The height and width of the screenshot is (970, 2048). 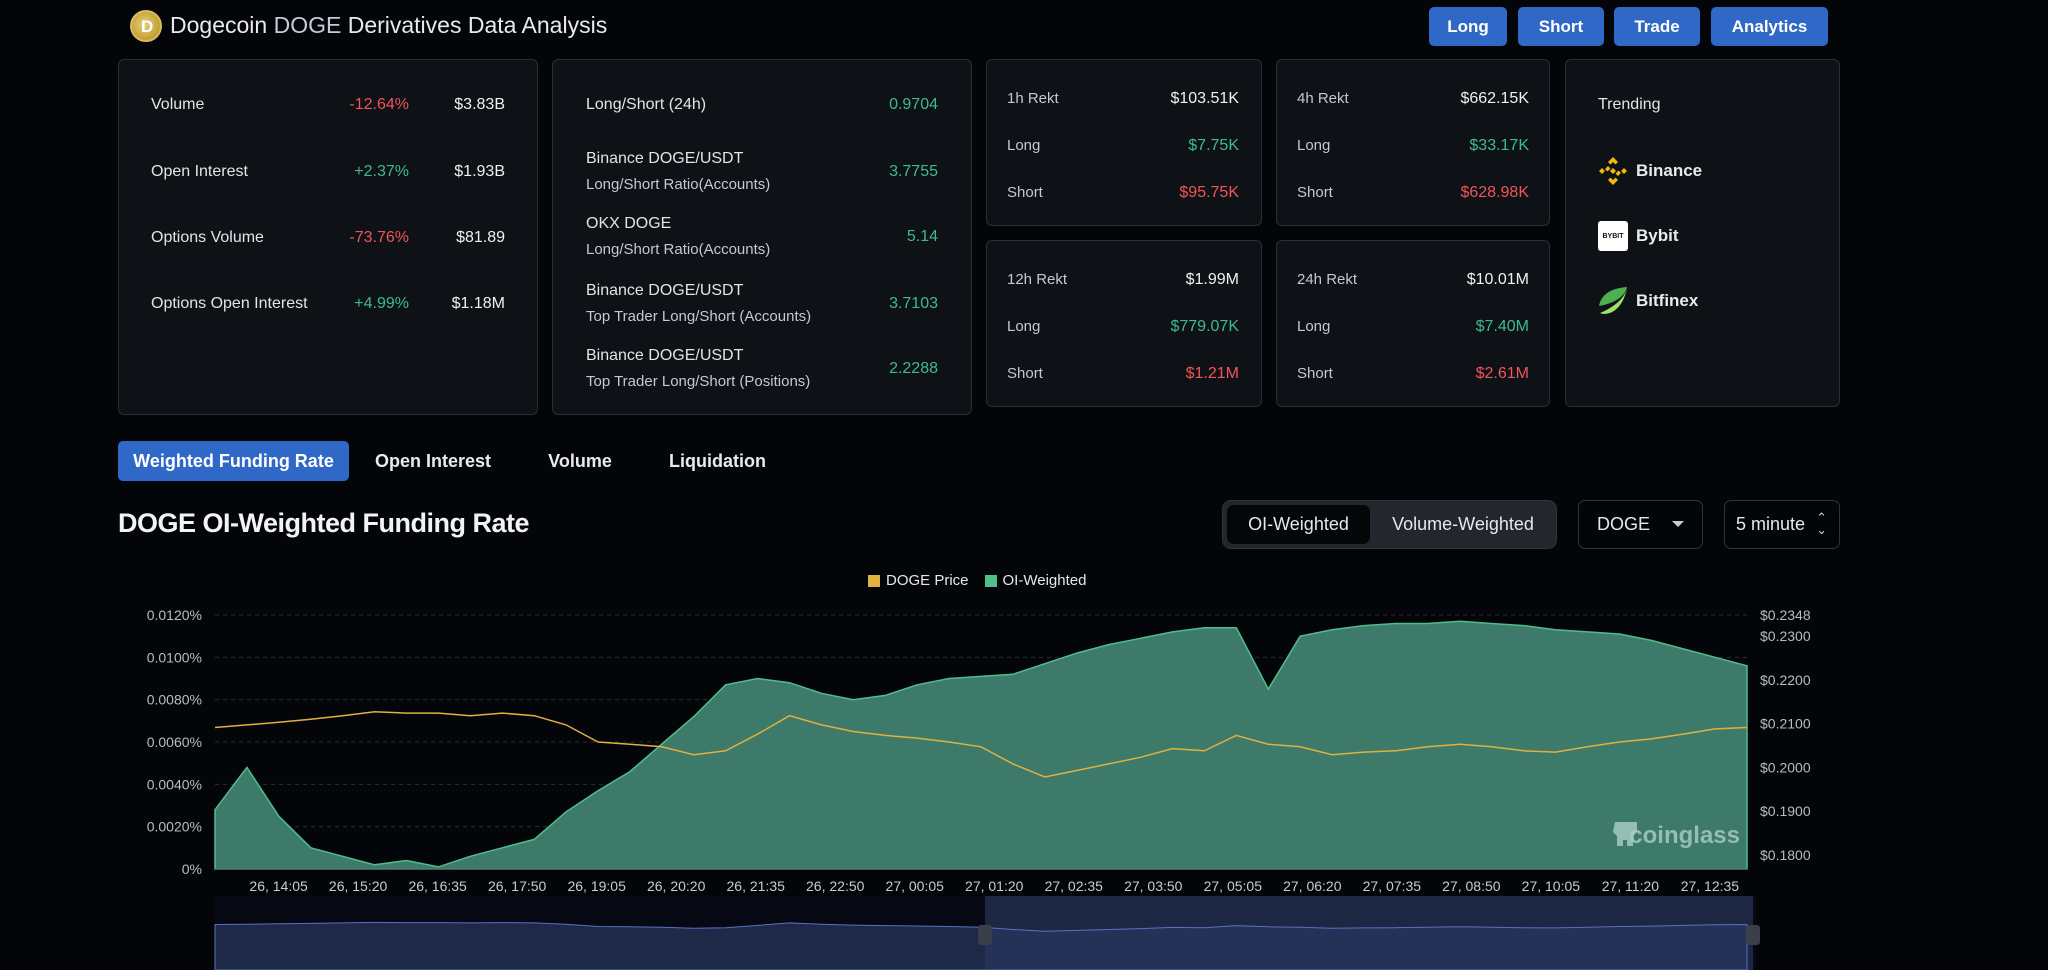 I want to click on dogecoin-logo, so click(x=146, y=26).